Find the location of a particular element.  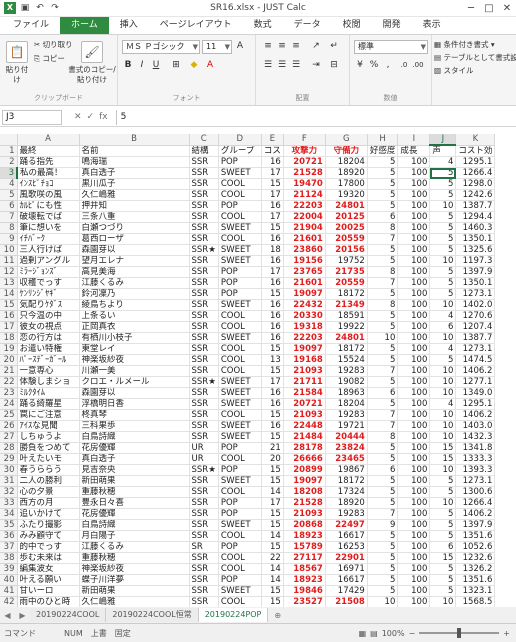

cell: 攻撃力 is located at coordinates (304, 151).